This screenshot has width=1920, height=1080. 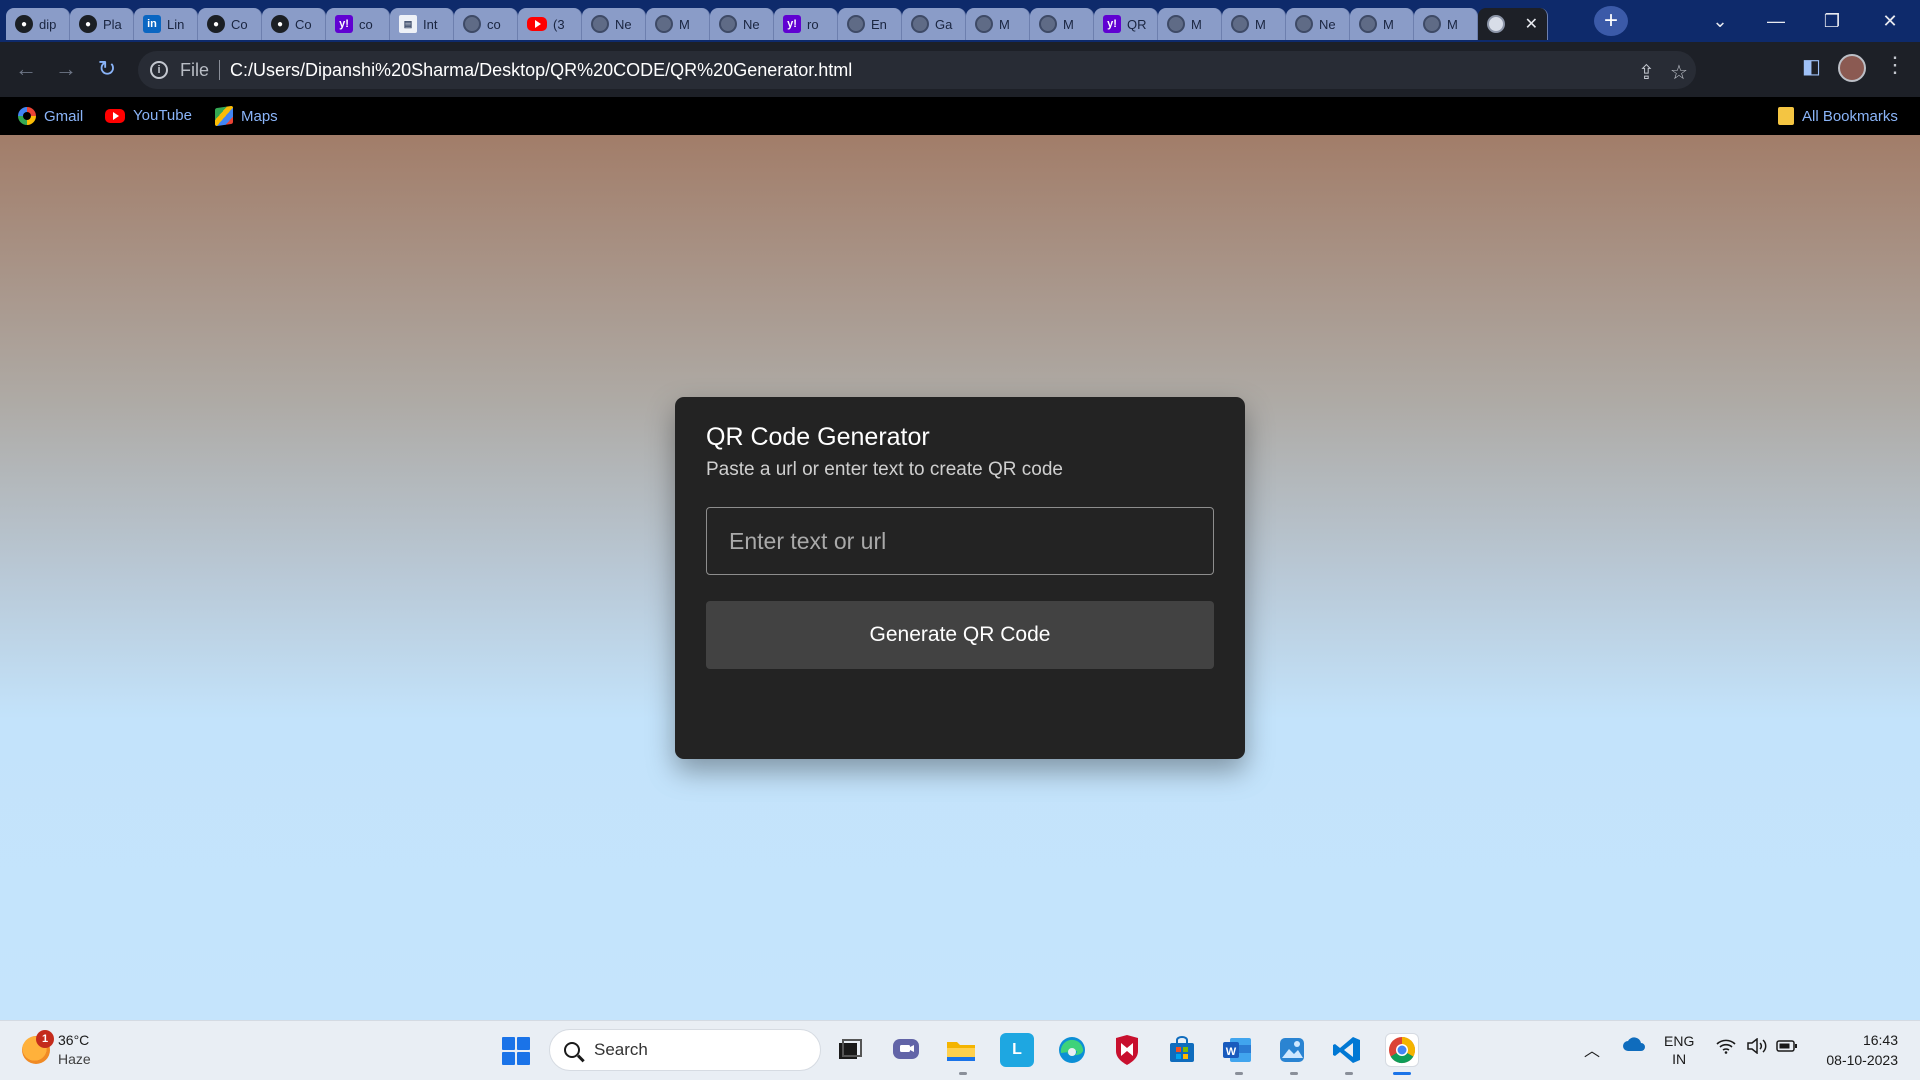 What do you see at coordinates (960, 541) in the screenshot?
I see `qr-text-input` at bounding box center [960, 541].